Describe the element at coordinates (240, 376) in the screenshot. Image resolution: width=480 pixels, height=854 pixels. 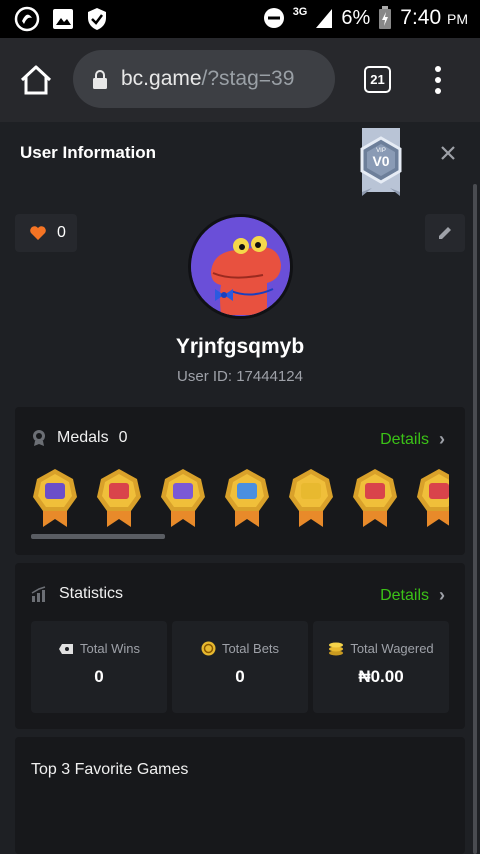
I see `user-id: User ID: 17444124` at that location.